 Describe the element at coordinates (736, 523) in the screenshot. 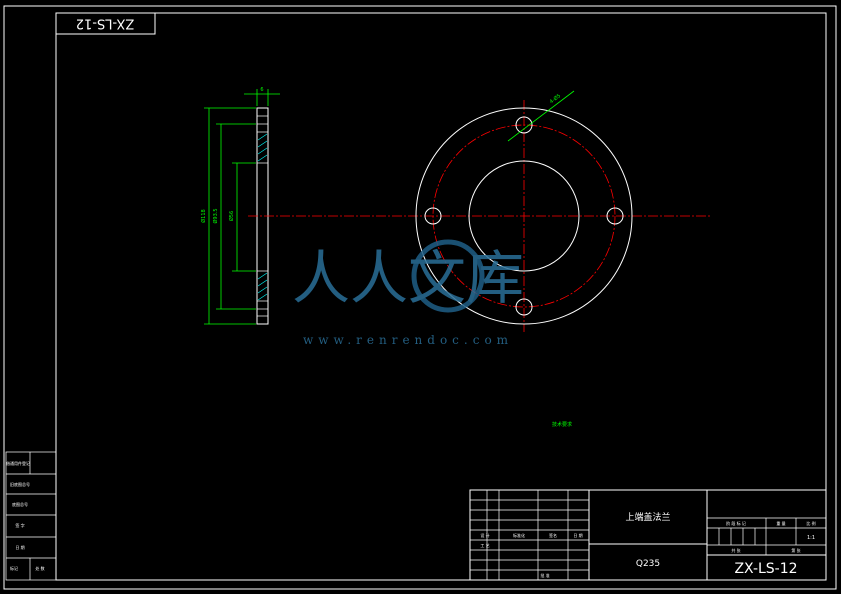

I see `tb-stage-mark: 阶 段 标 记` at that location.